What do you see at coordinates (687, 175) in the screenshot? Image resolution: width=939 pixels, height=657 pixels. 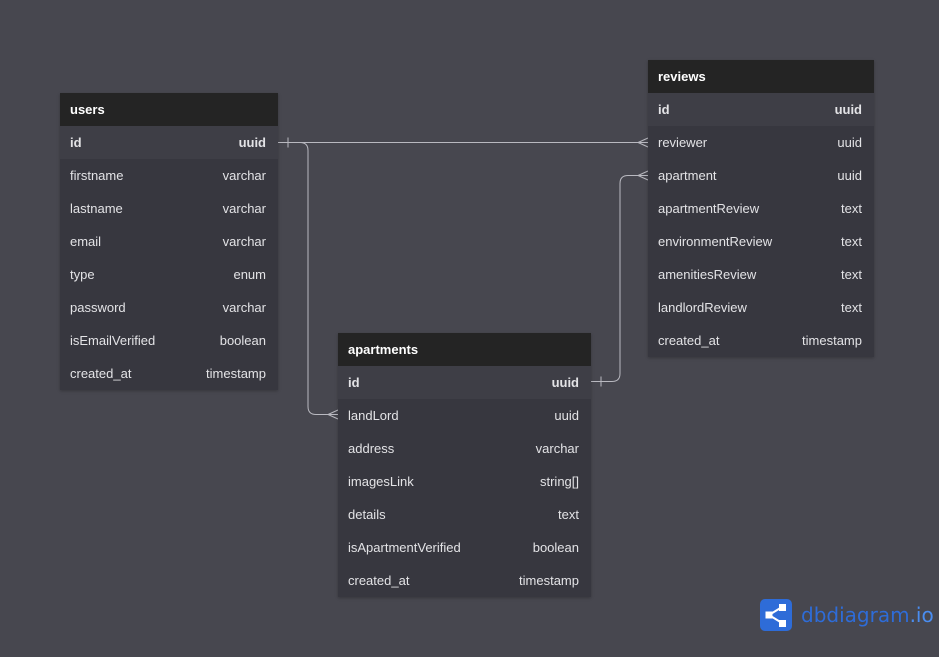 I see `field-name: apartment` at bounding box center [687, 175].